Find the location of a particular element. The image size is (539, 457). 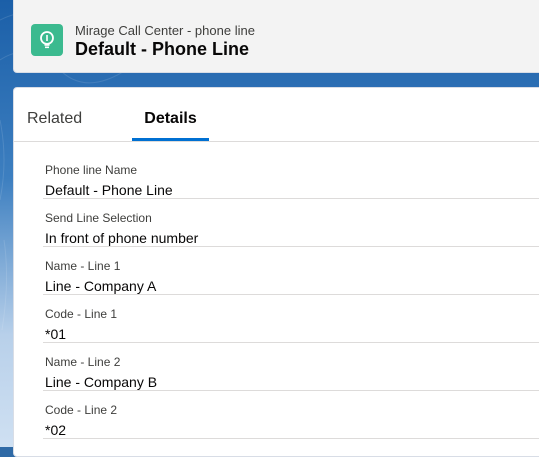

field-value: Line - Company B is located at coordinates (101, 382).